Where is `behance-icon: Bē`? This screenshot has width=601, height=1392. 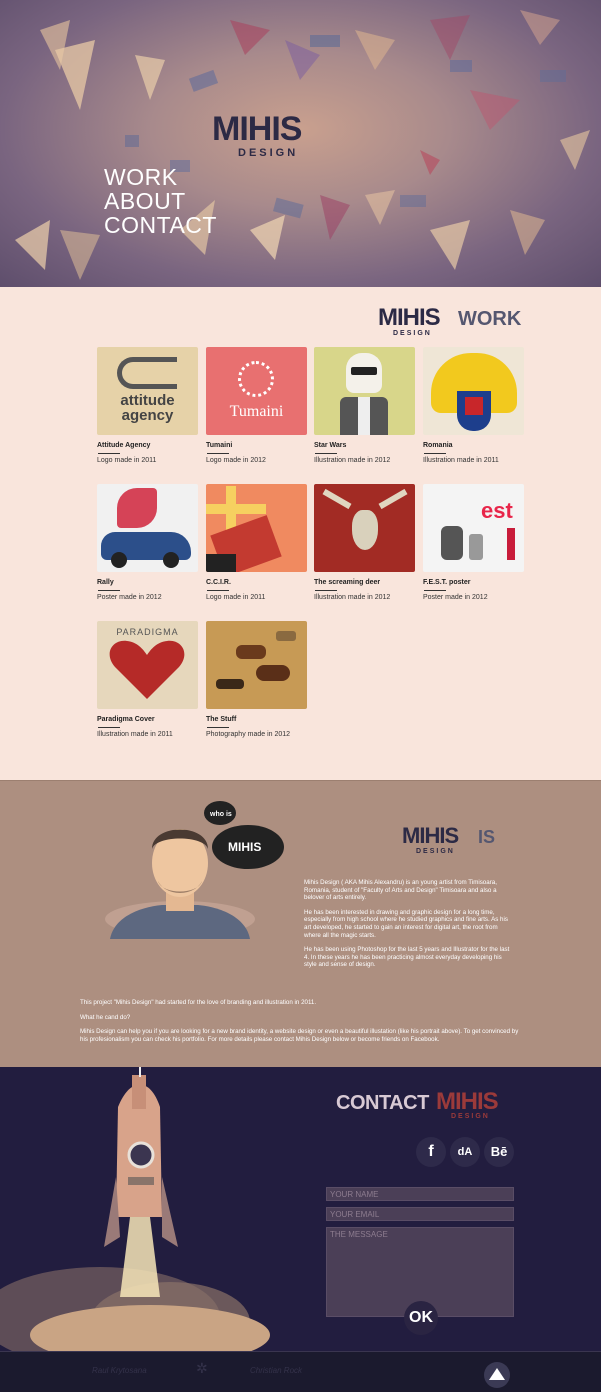 behance-icon: Bē is located at coordinates (499, 1152).